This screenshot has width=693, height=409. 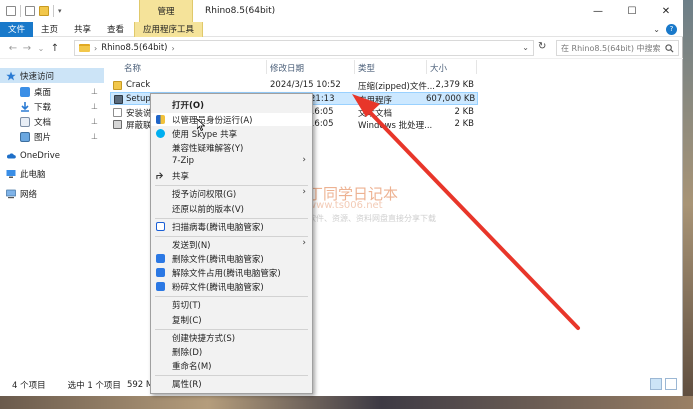 What do you see at coordinates (52, 106) in the screenshot?
I see `nav-downloads: 下载 ⊥` at bounding box center [52, 106].